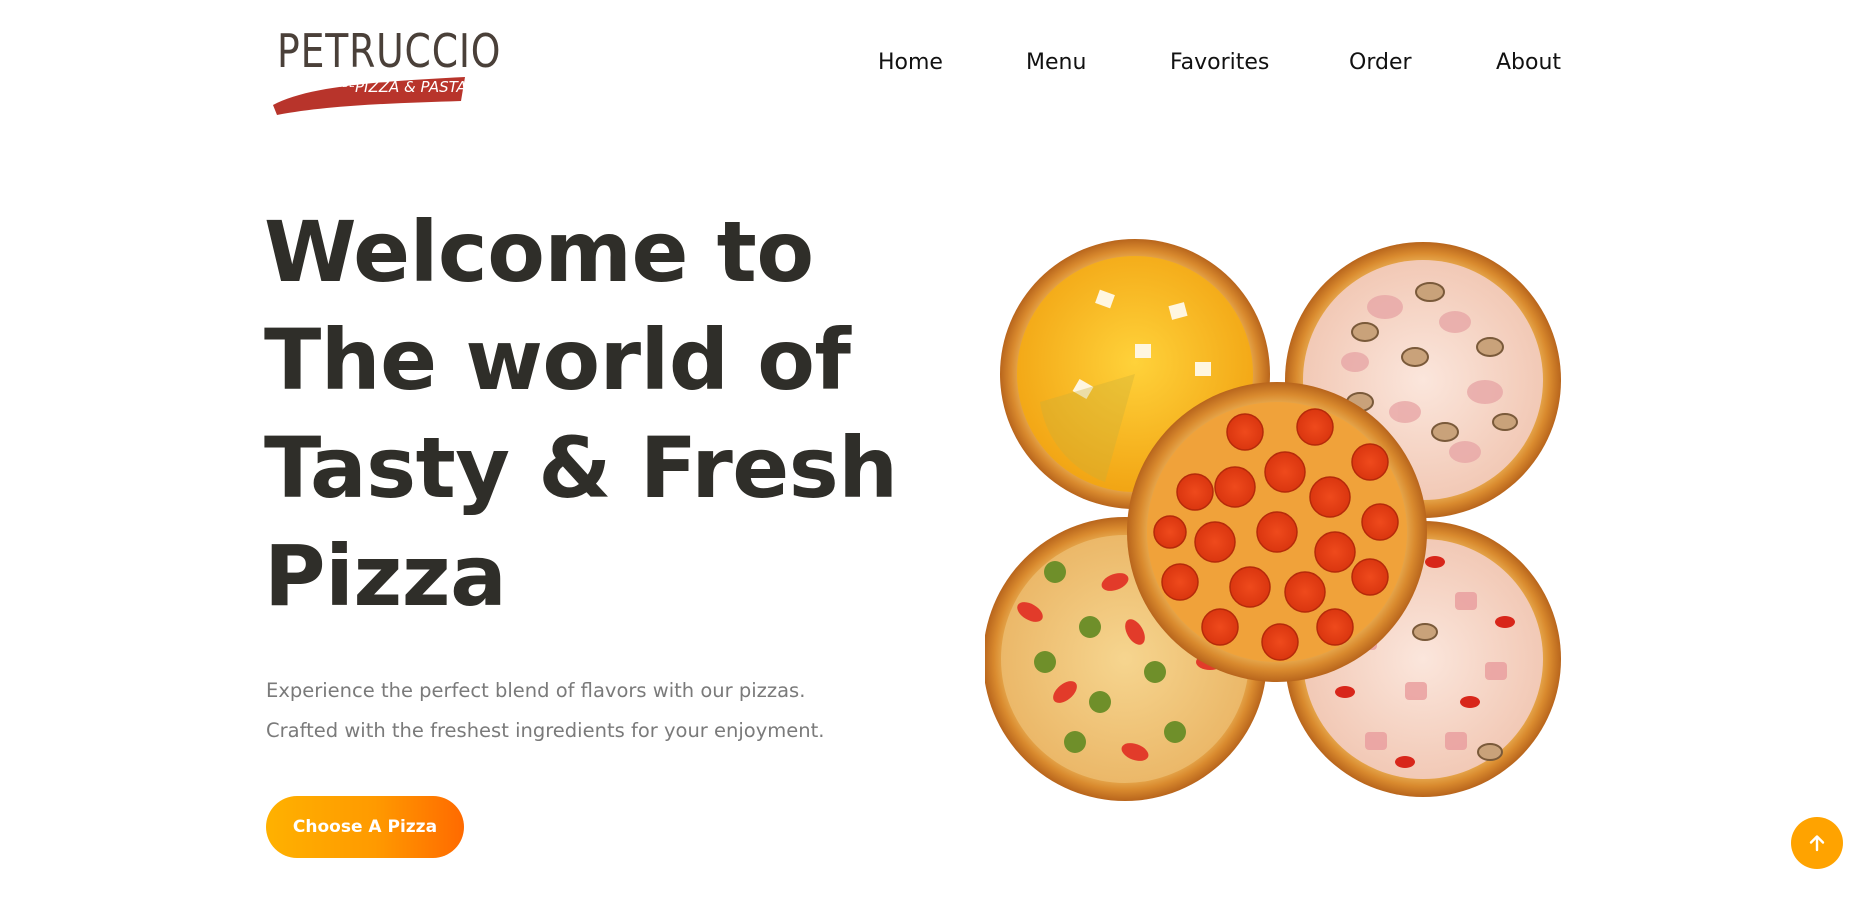 Image resolution: width=1860 pixels, height=901 pixels. What do you see at coordinates (389, 51) in the screenshot?
I see `logo-wordmark: PETRUCCIO` at bounding box center [389, 51].